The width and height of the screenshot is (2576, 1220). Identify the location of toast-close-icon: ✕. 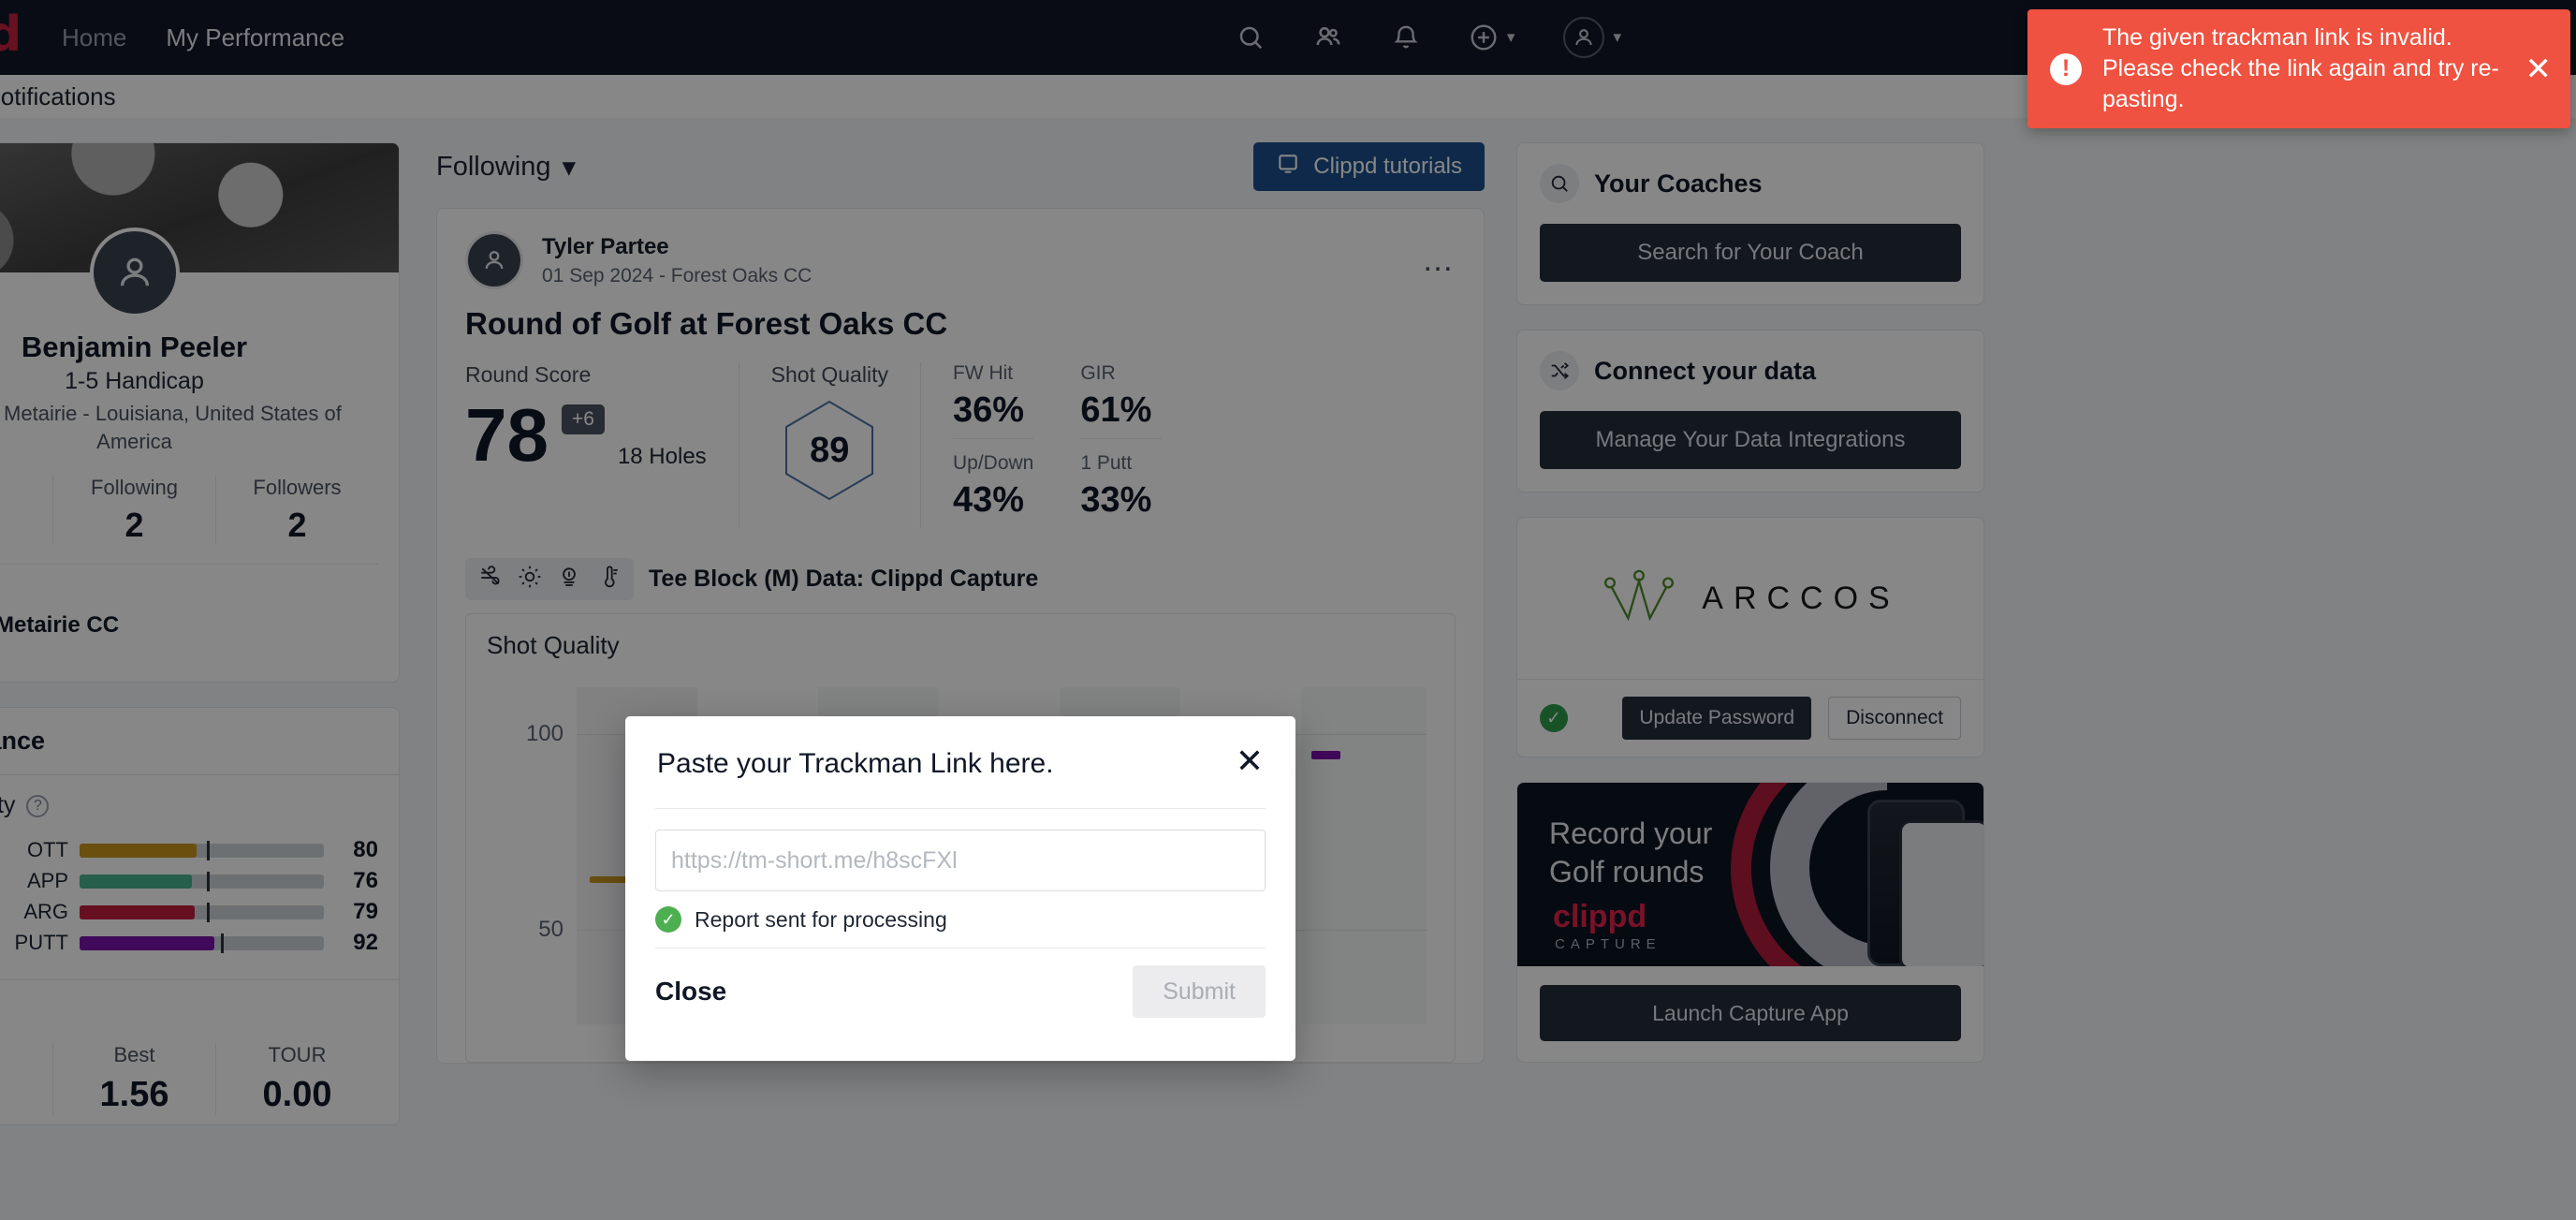
(2539, 69).